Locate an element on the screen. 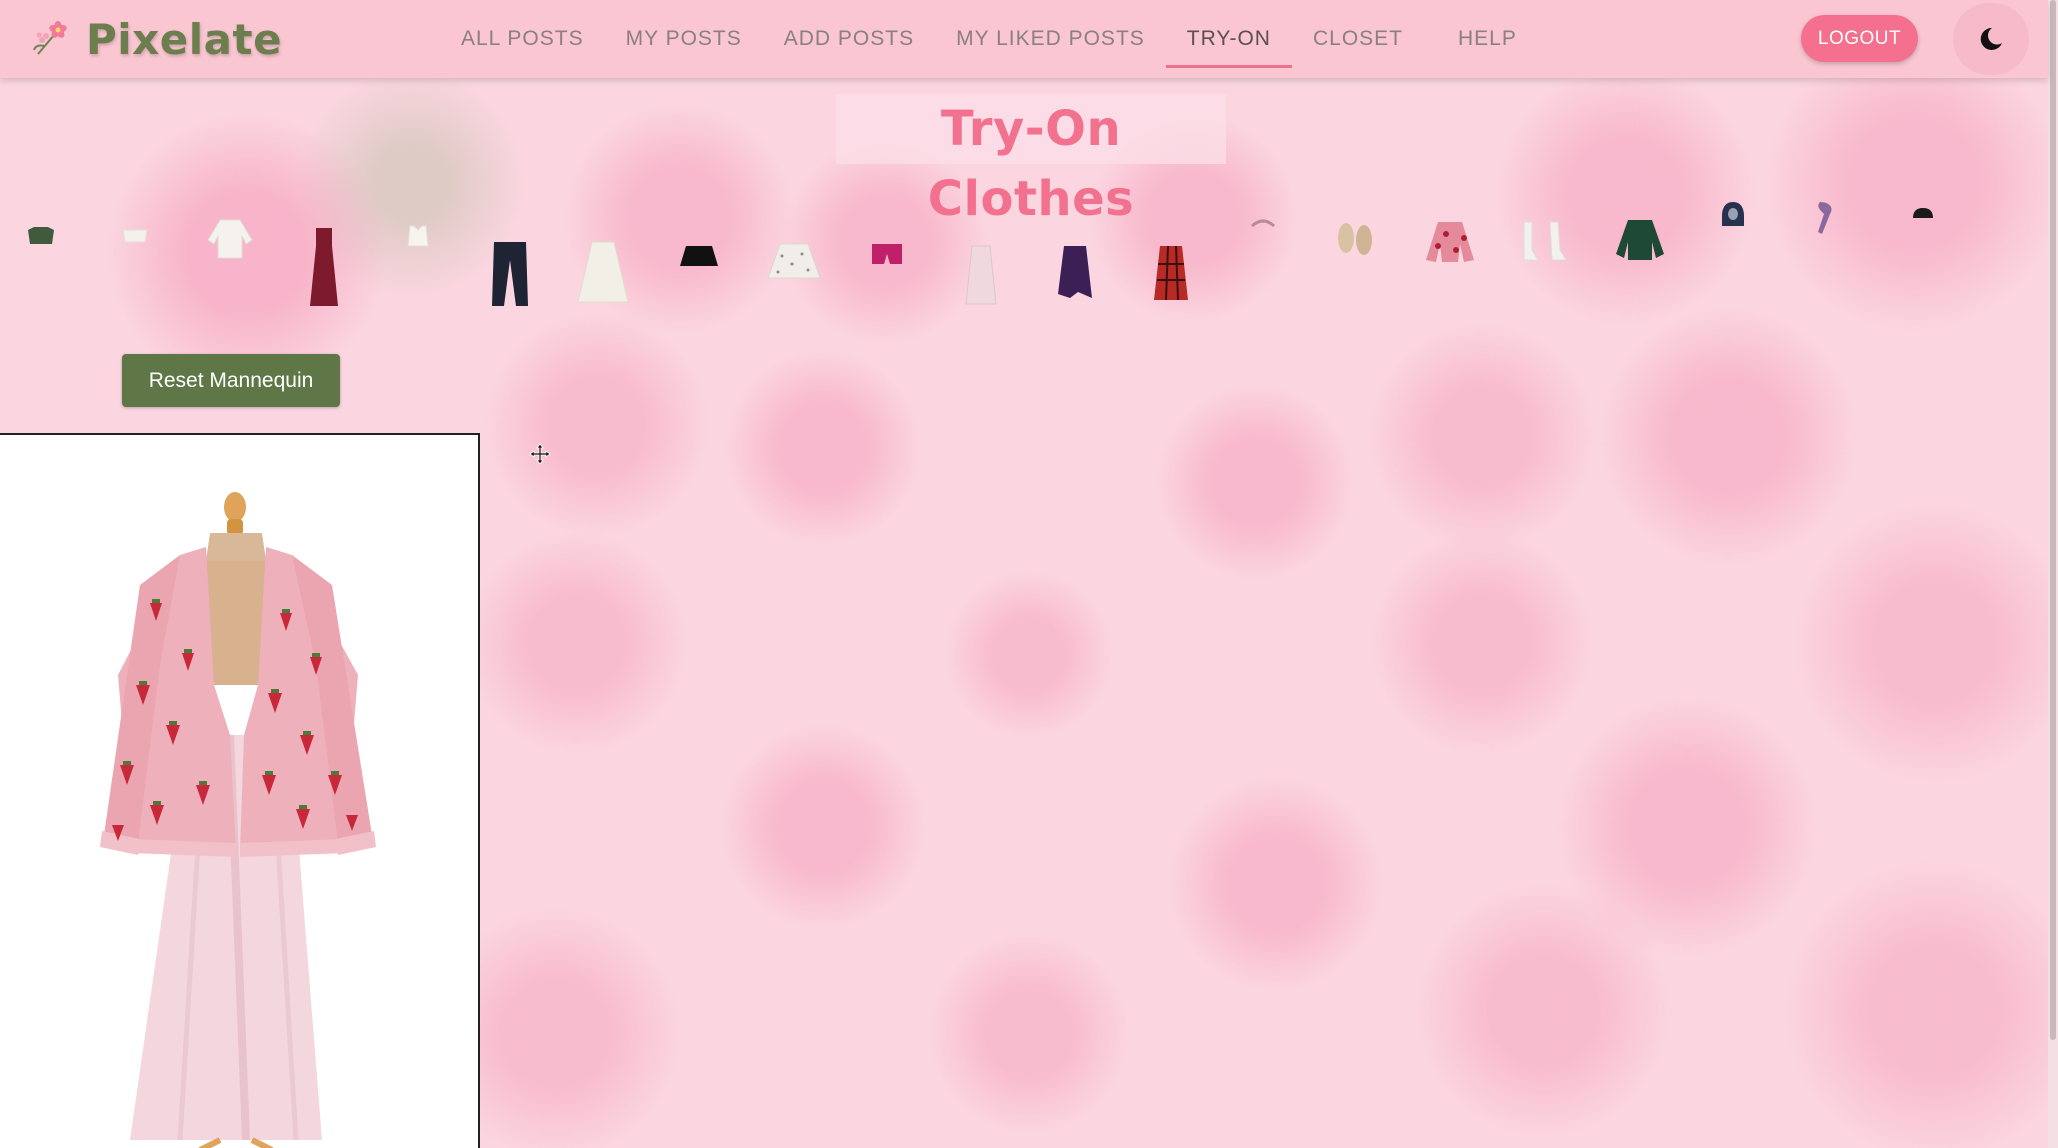 Image resolution: width=2058 pixels, height=1148 pixels. mannequin-canvas is located at coordinates (240, 790).